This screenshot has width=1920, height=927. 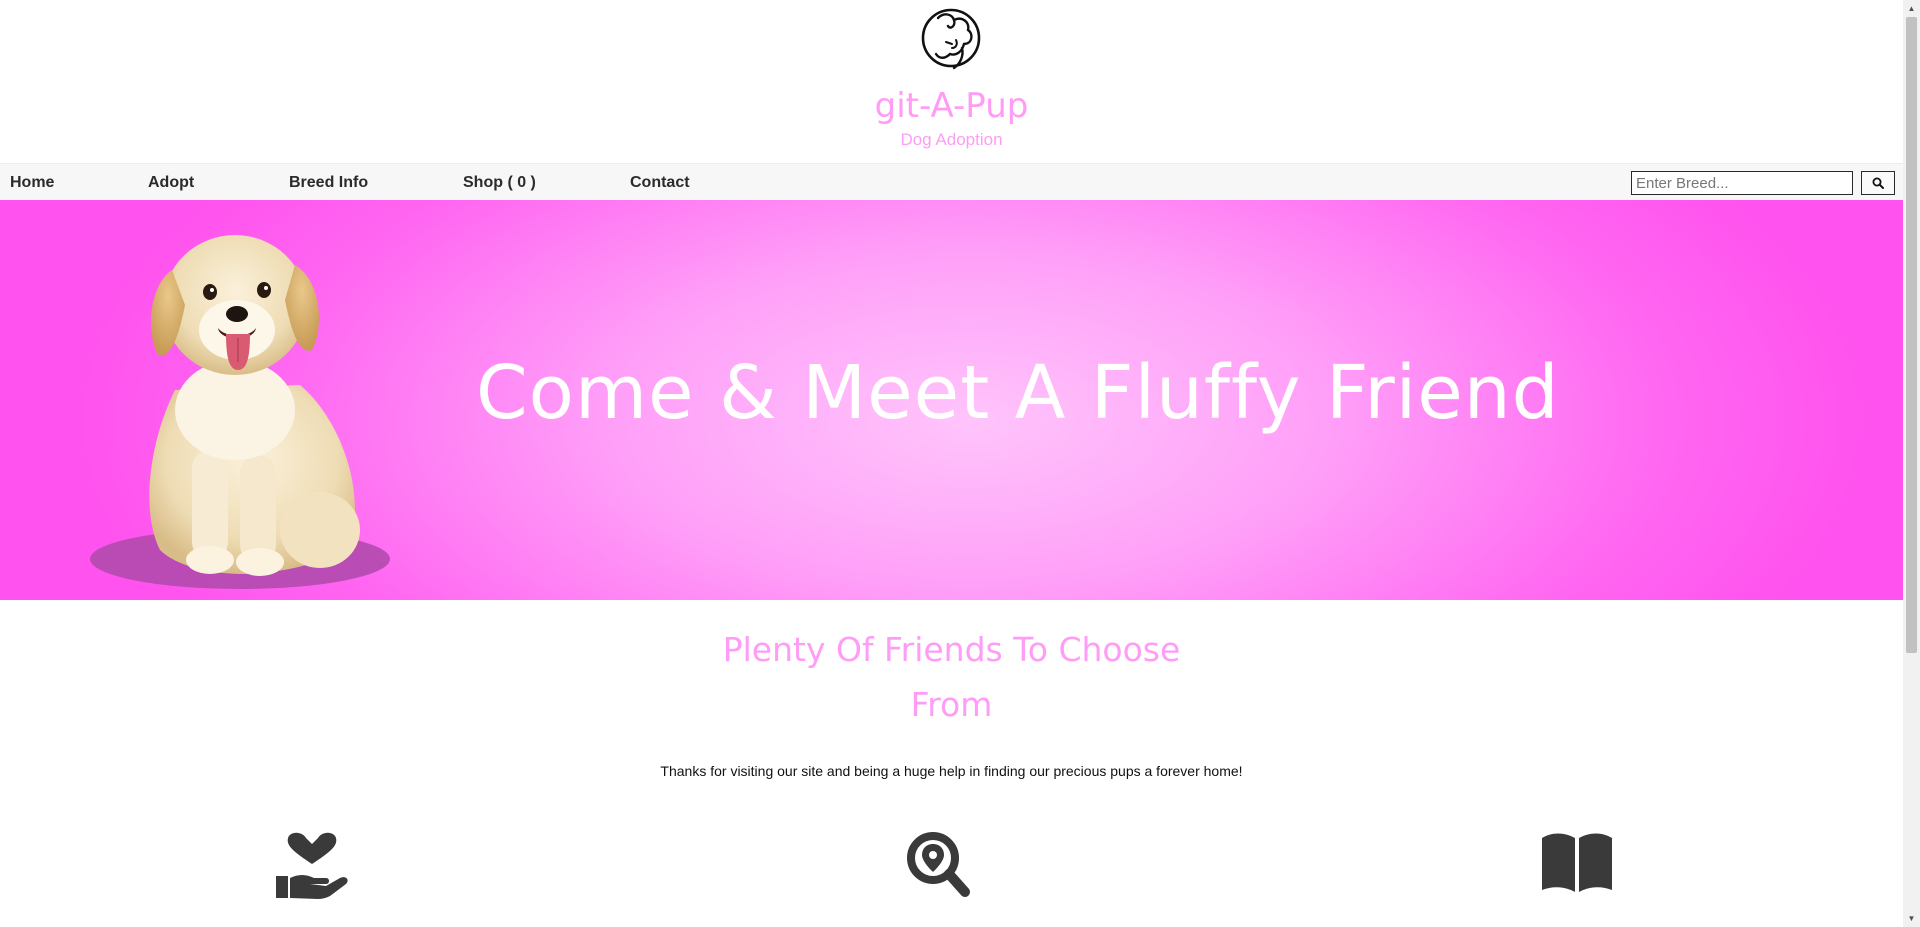 I want to click on section-title-line1: Plenty Of Friends To Choose, so click(x=951, y=649).